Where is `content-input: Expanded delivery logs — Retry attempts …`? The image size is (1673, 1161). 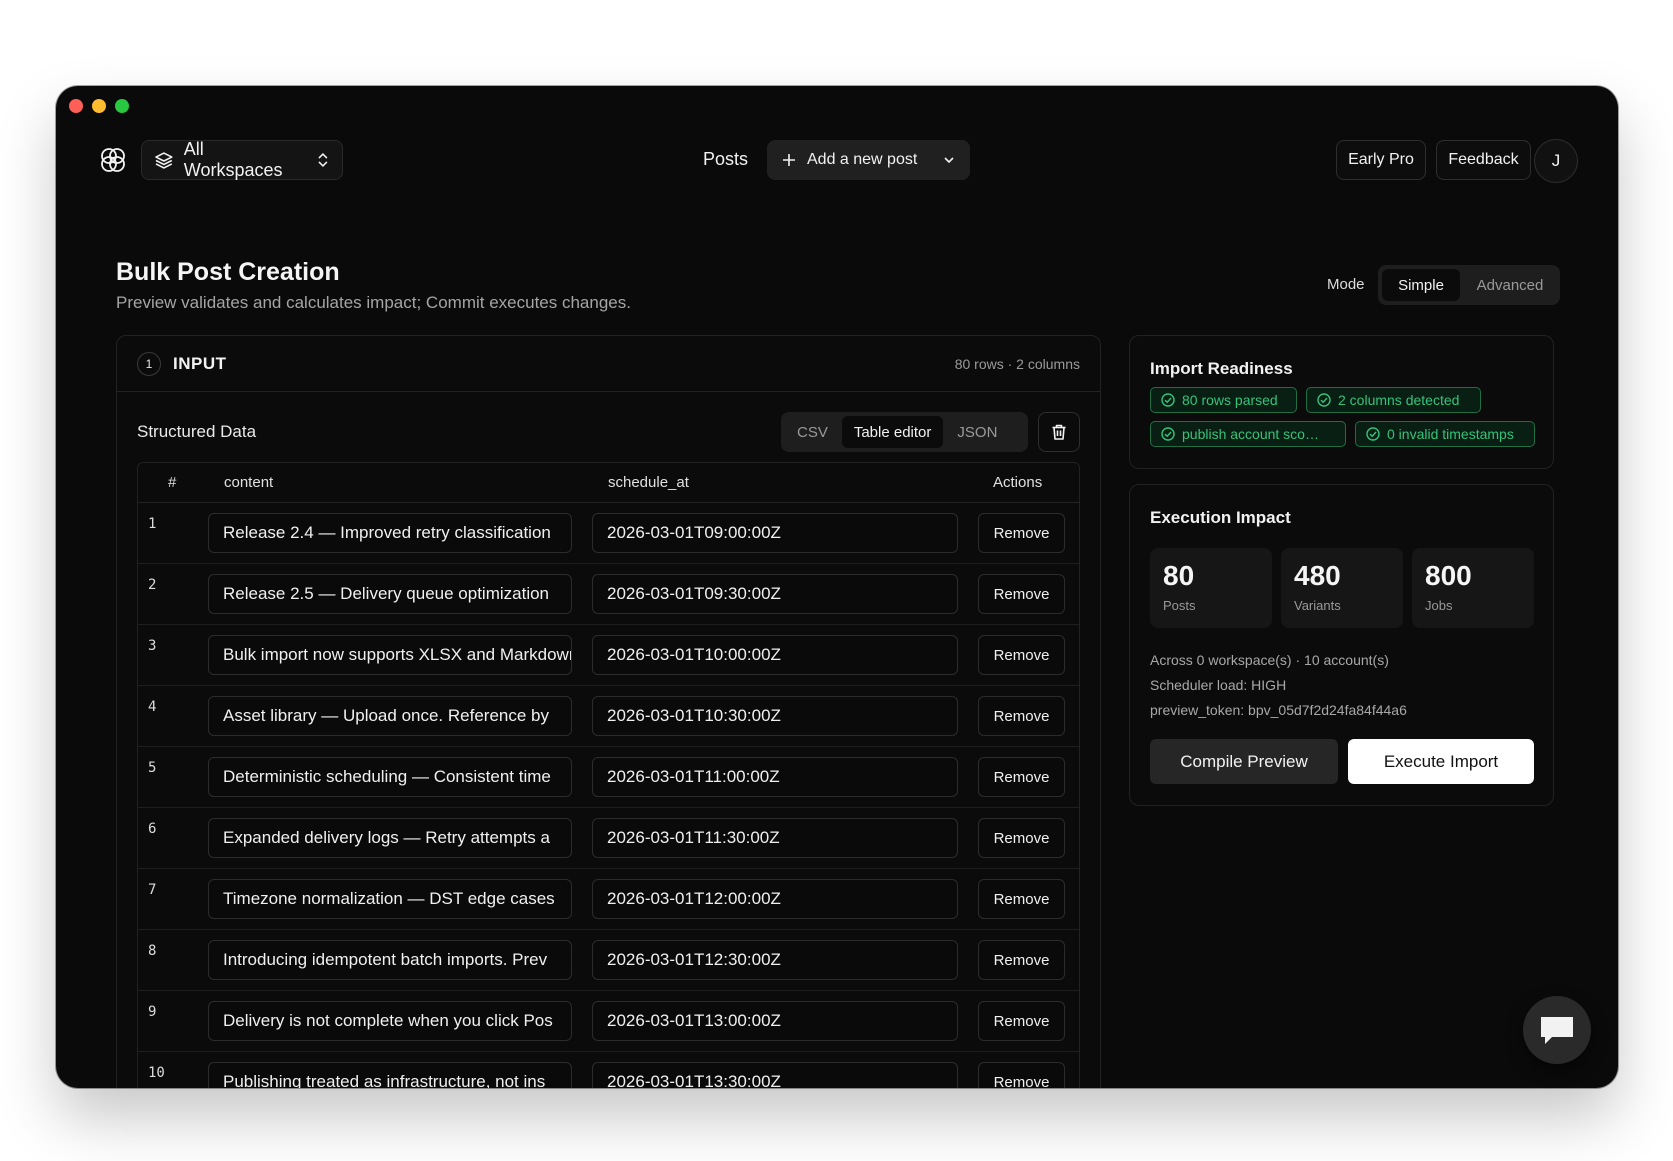 content-input: Expanded delivery logs — Retry attempts … is located at coordinates (390, 838).